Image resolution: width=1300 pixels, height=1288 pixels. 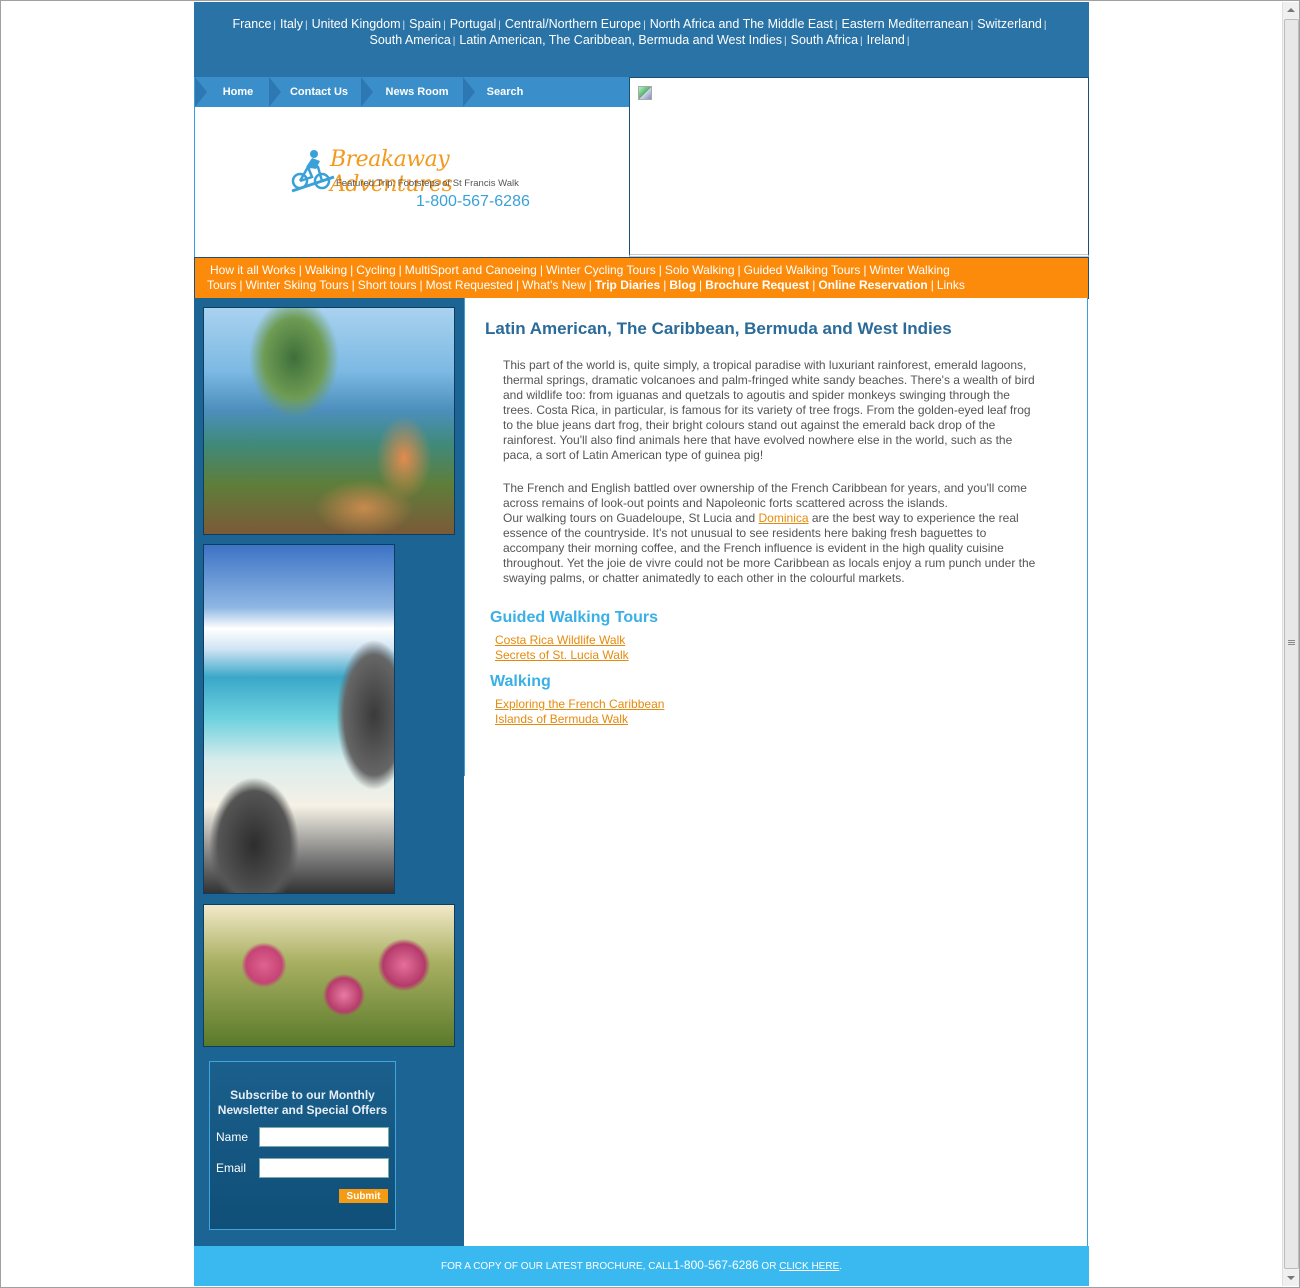 I want to click on nav-search: Search, so click(x=505, y=92).